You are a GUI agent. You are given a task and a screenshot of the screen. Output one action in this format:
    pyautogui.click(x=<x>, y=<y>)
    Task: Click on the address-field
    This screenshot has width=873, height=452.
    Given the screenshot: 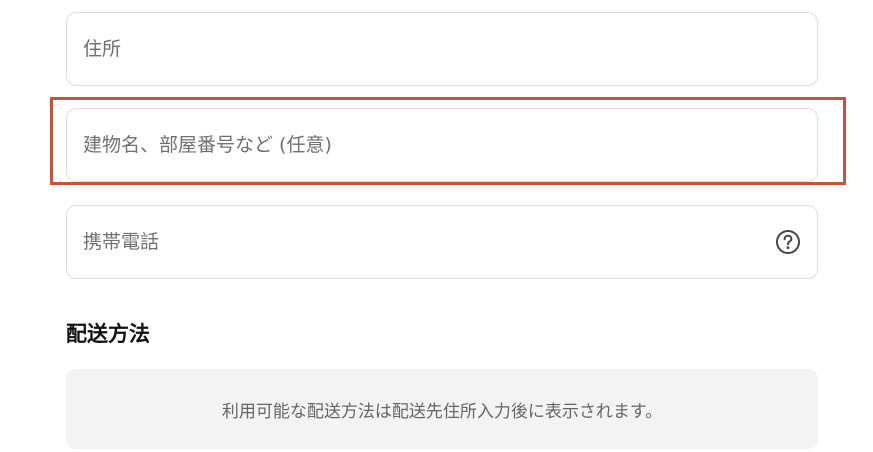 What is the action you would take?
    pyautogui.click(x=442, y=49)
    